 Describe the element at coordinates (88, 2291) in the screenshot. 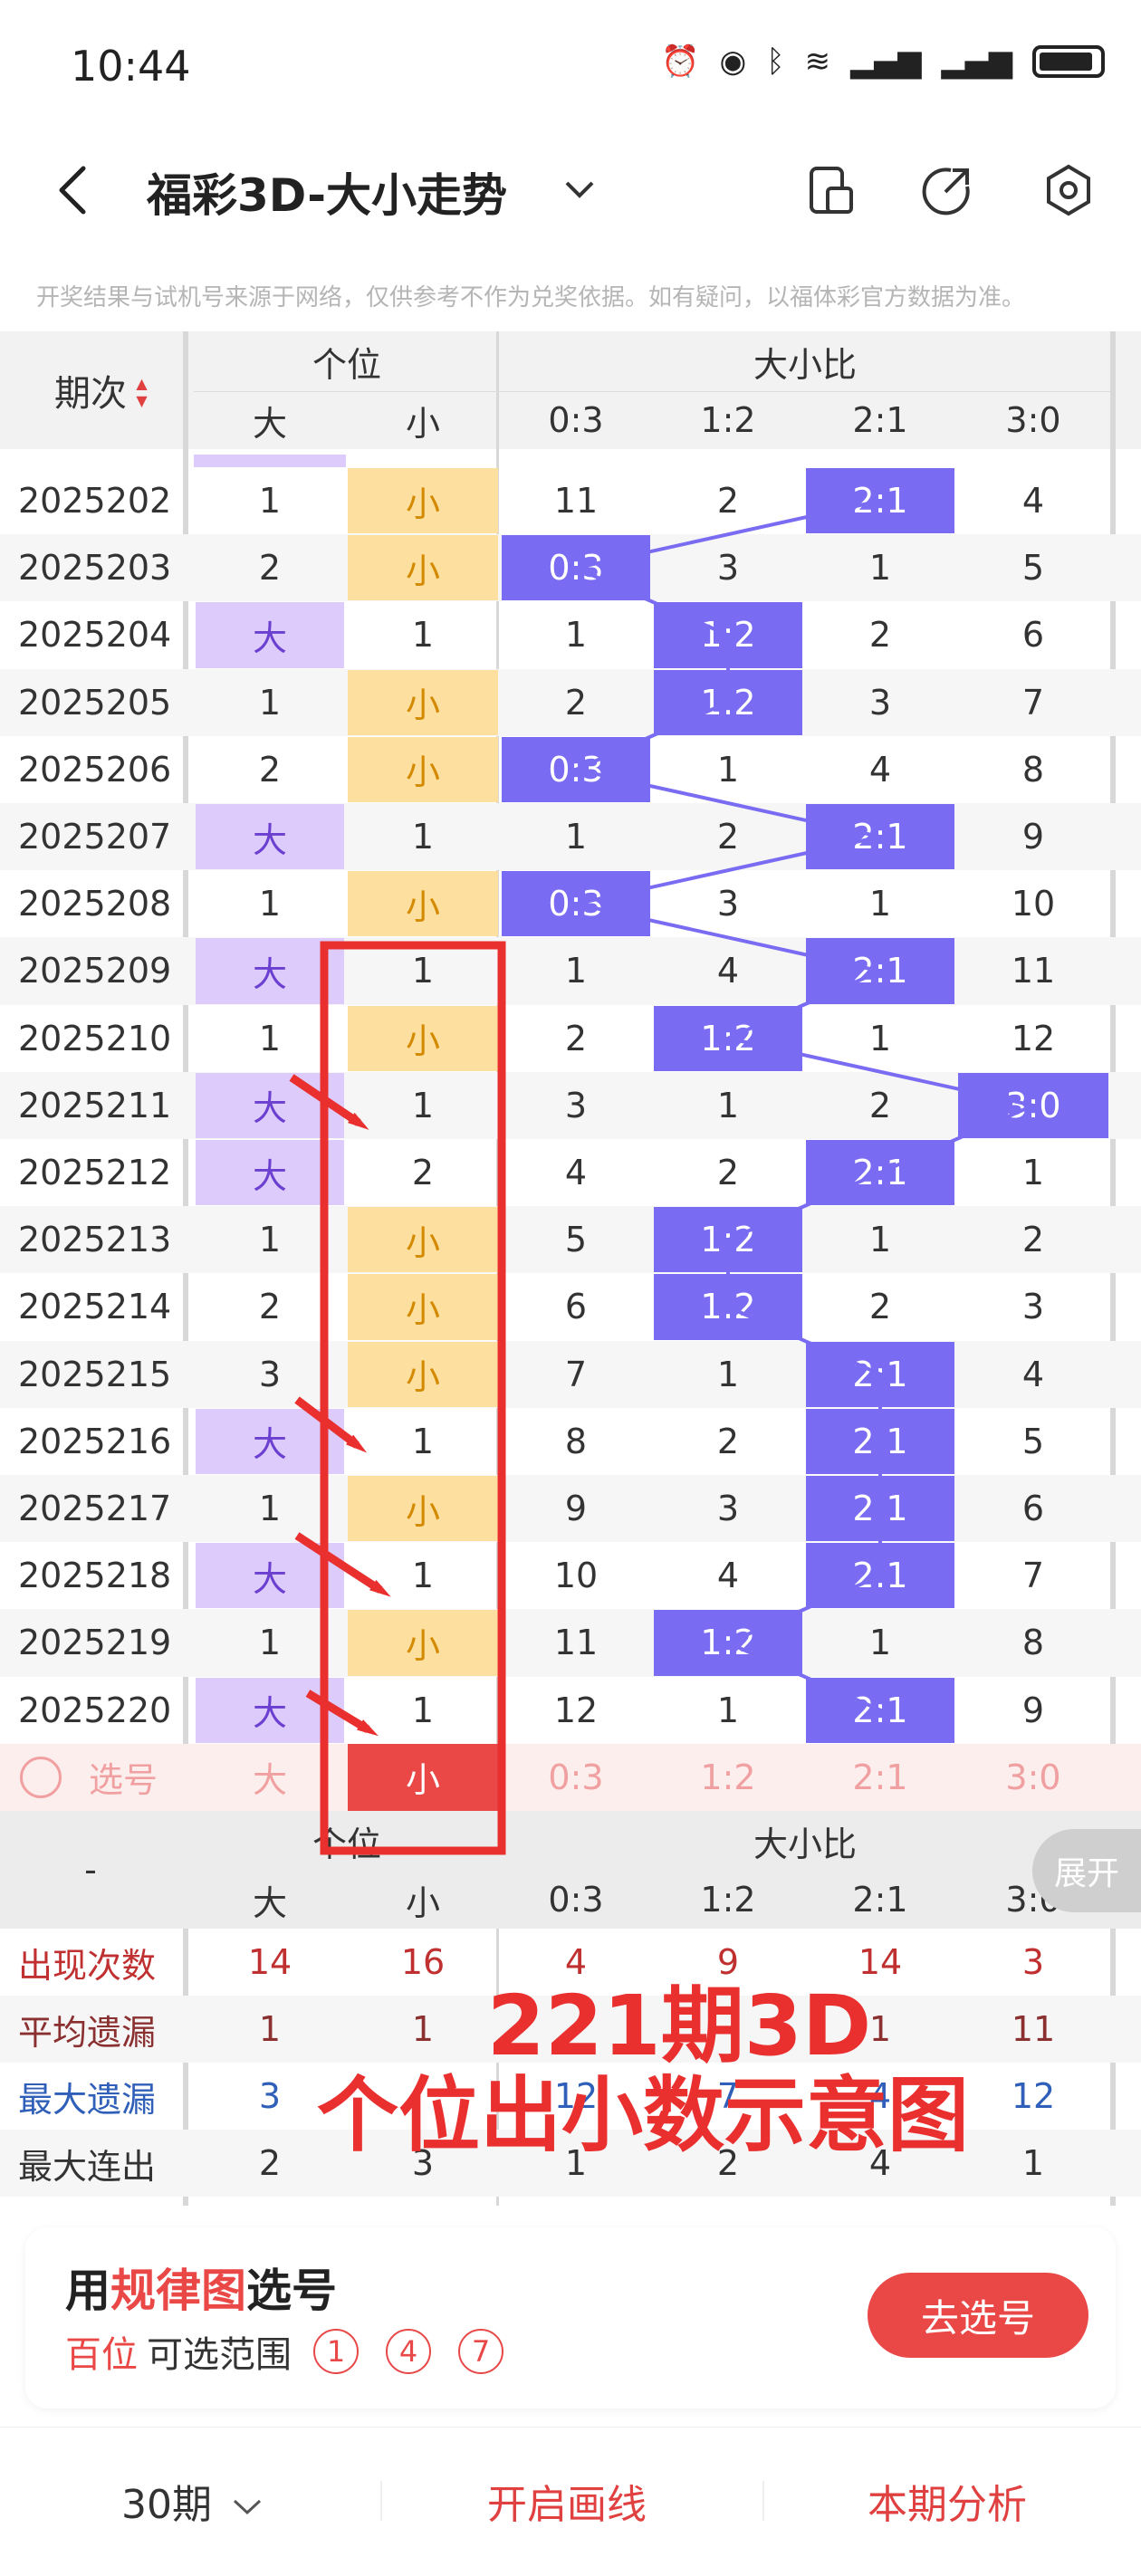

I see `panel-title-pre: 用` at that location.